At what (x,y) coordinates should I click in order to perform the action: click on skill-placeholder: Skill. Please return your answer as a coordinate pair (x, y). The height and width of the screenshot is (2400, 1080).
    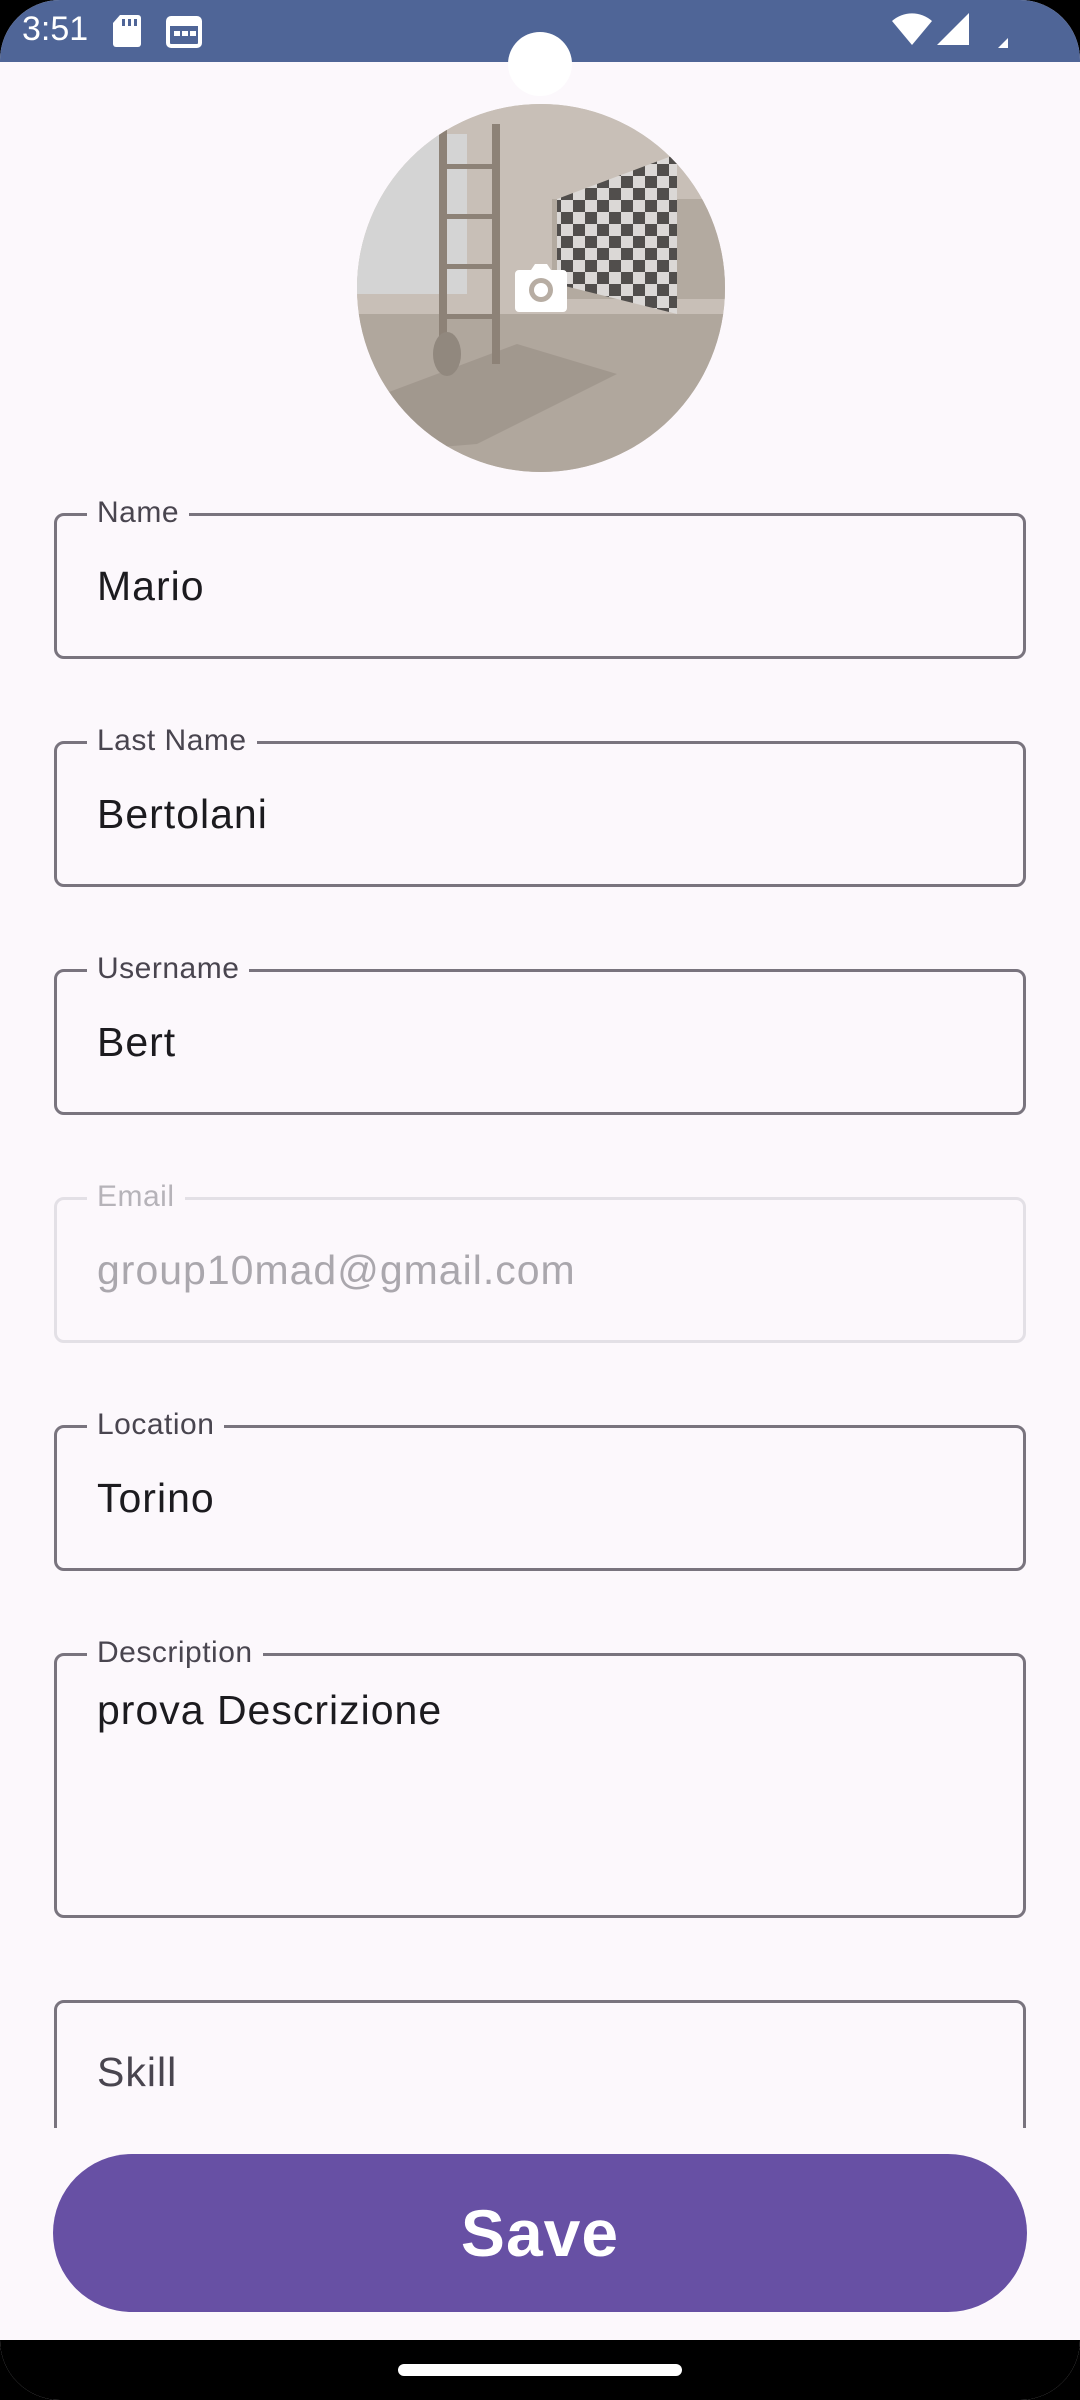
    Looking at the image, I should click on (137, 2072).